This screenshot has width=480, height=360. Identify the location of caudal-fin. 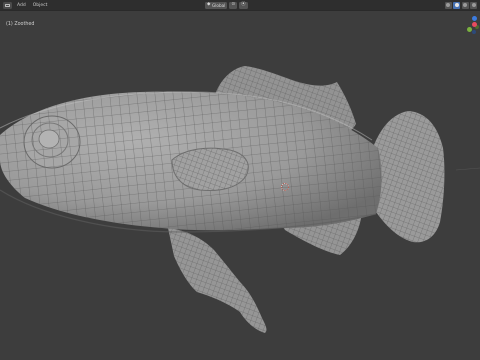
(408, 177).